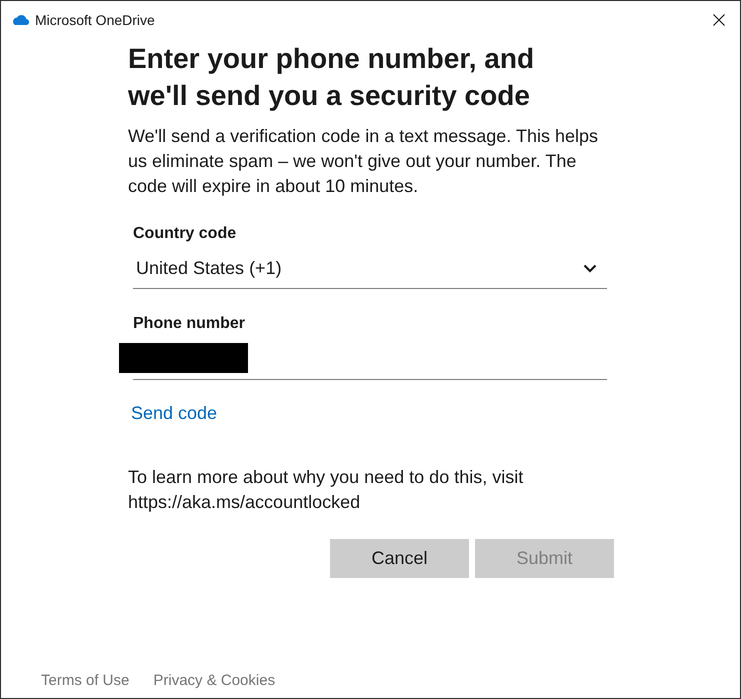  I want to click on dialog-heading: Enter your phone number, and we'll send you a security code, so click(332, 77).